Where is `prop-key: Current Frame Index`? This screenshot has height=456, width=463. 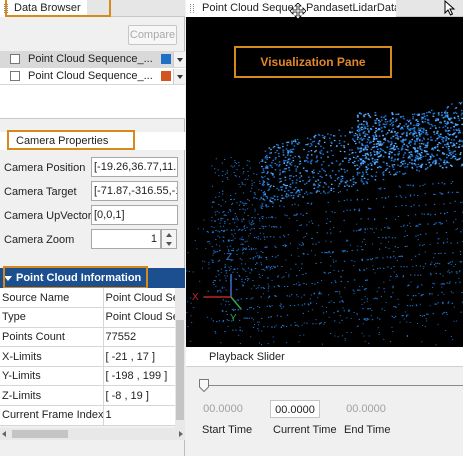 prop-key: Current Frame Index is located at coordinates (52, 415).